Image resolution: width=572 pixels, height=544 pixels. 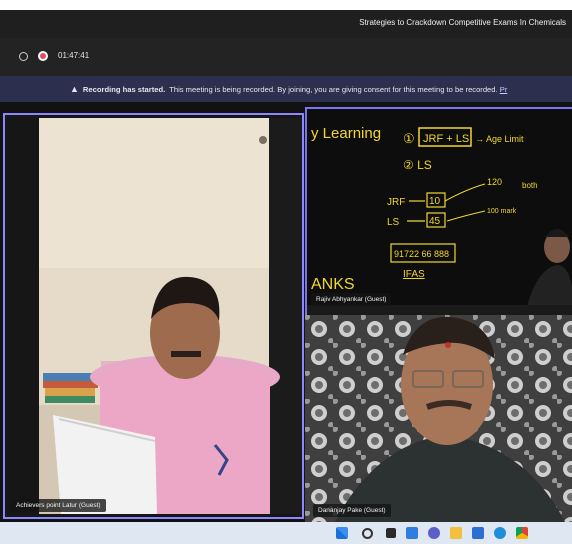 What do you see at coordinates (43, 56) in the screenshot?
I see `recording-icon` at bounding box center [43, 56].